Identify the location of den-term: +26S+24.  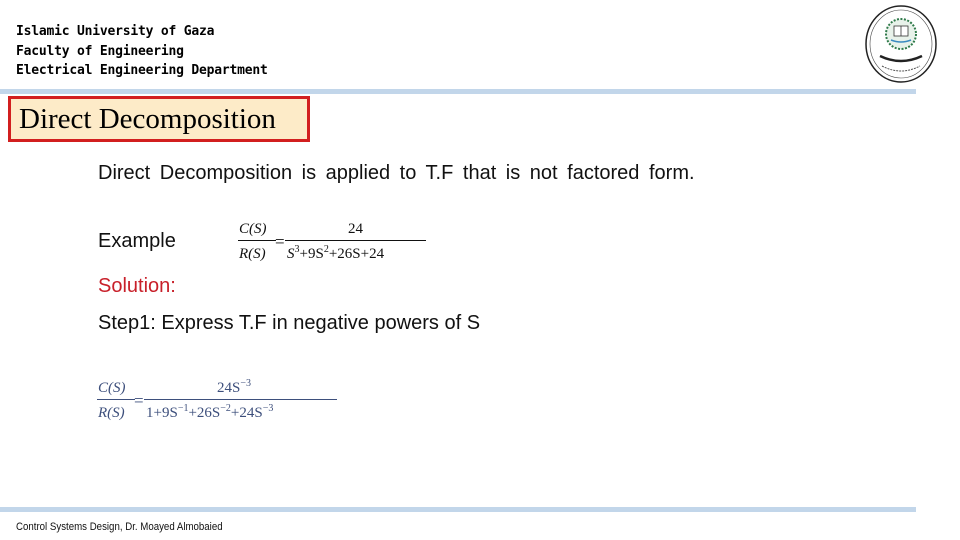
(356, 254).